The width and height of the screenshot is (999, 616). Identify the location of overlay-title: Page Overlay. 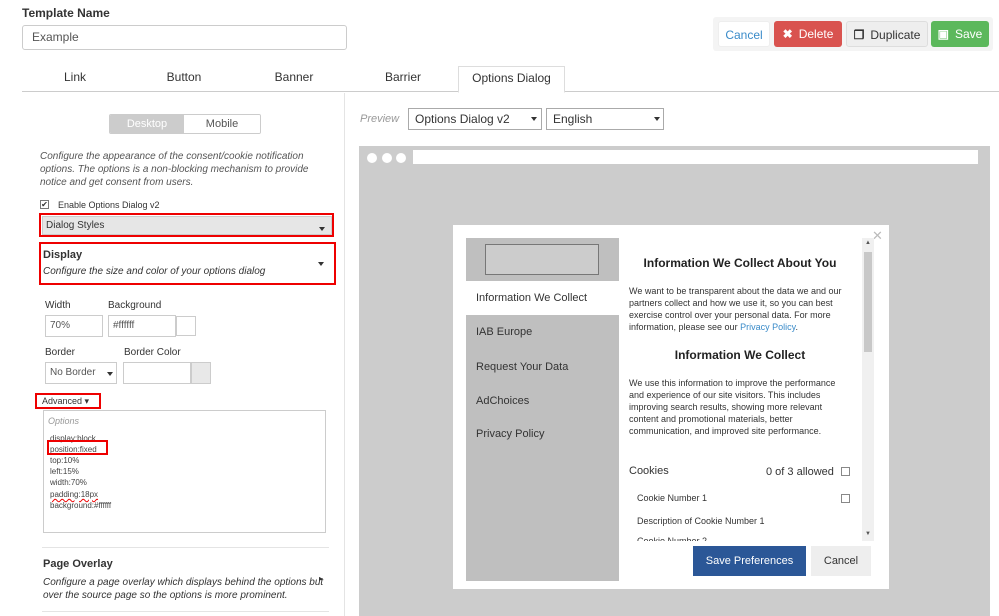
(78, 564).